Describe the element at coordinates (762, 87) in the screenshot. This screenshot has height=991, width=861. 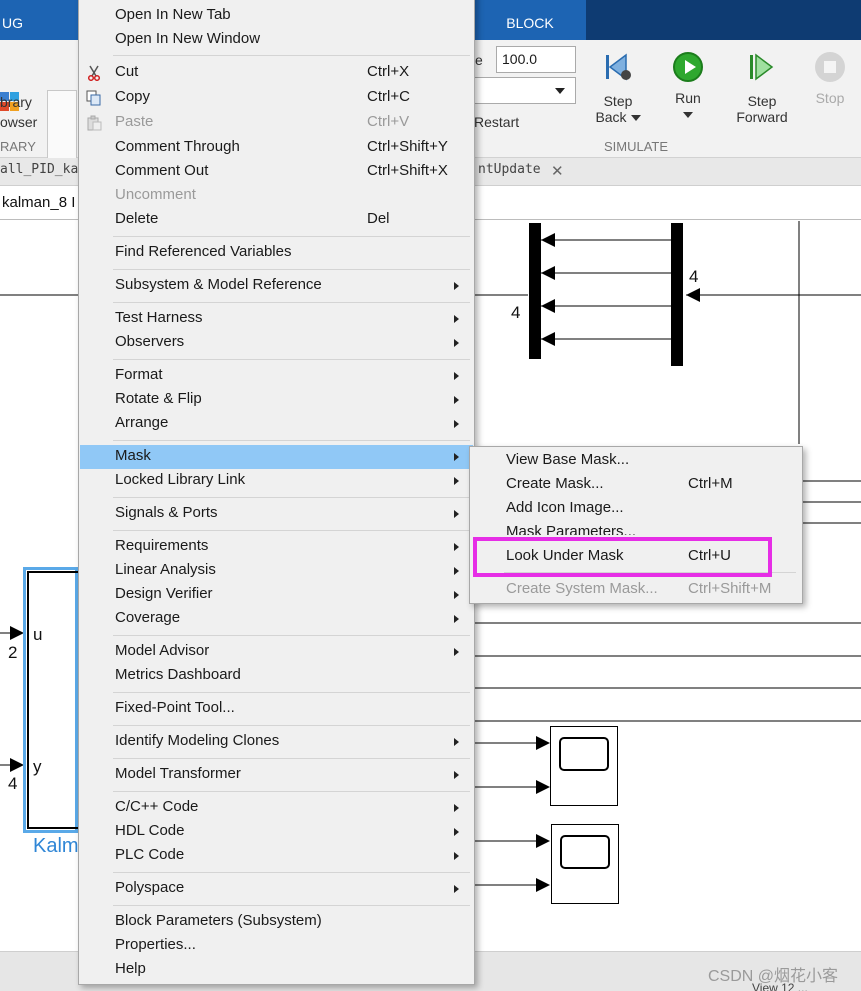
I see `step-forward-button: Step Forward` at that location.